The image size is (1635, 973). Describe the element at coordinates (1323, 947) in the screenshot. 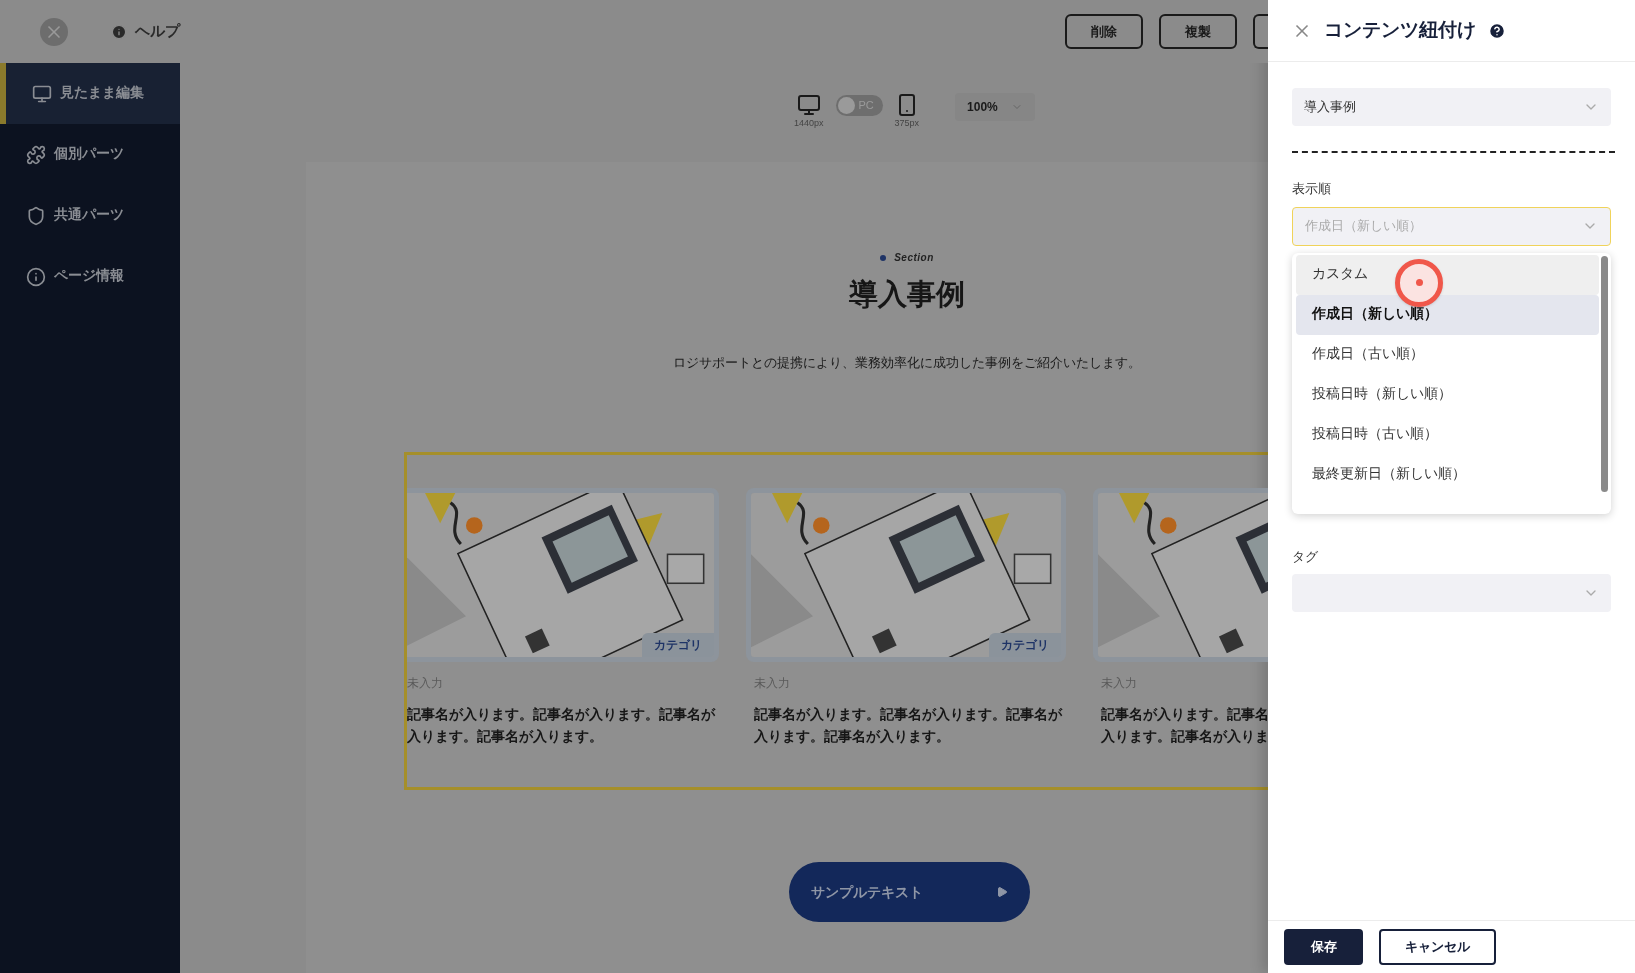

I see `save-button: 保存` at that location.